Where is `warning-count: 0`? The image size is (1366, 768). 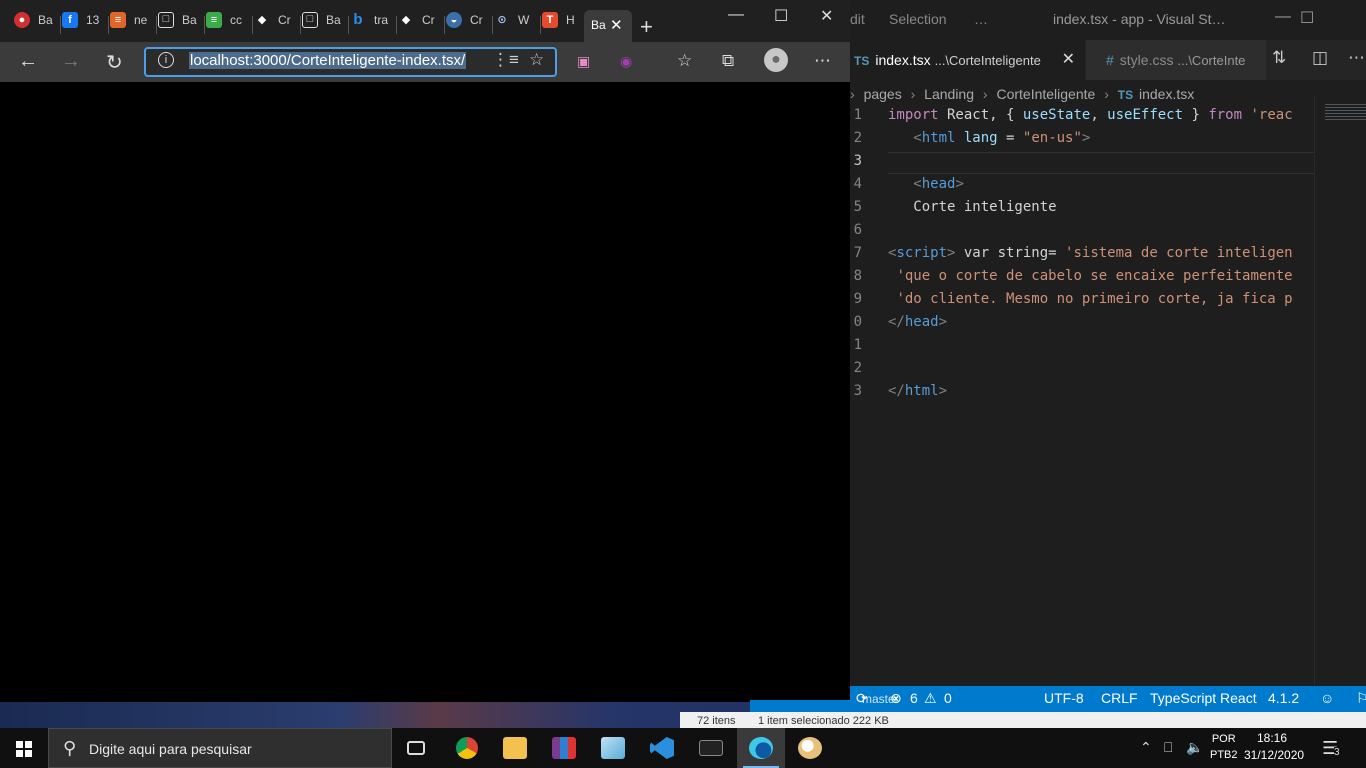
warning-count: 0 is located at coordinates (948, 698).